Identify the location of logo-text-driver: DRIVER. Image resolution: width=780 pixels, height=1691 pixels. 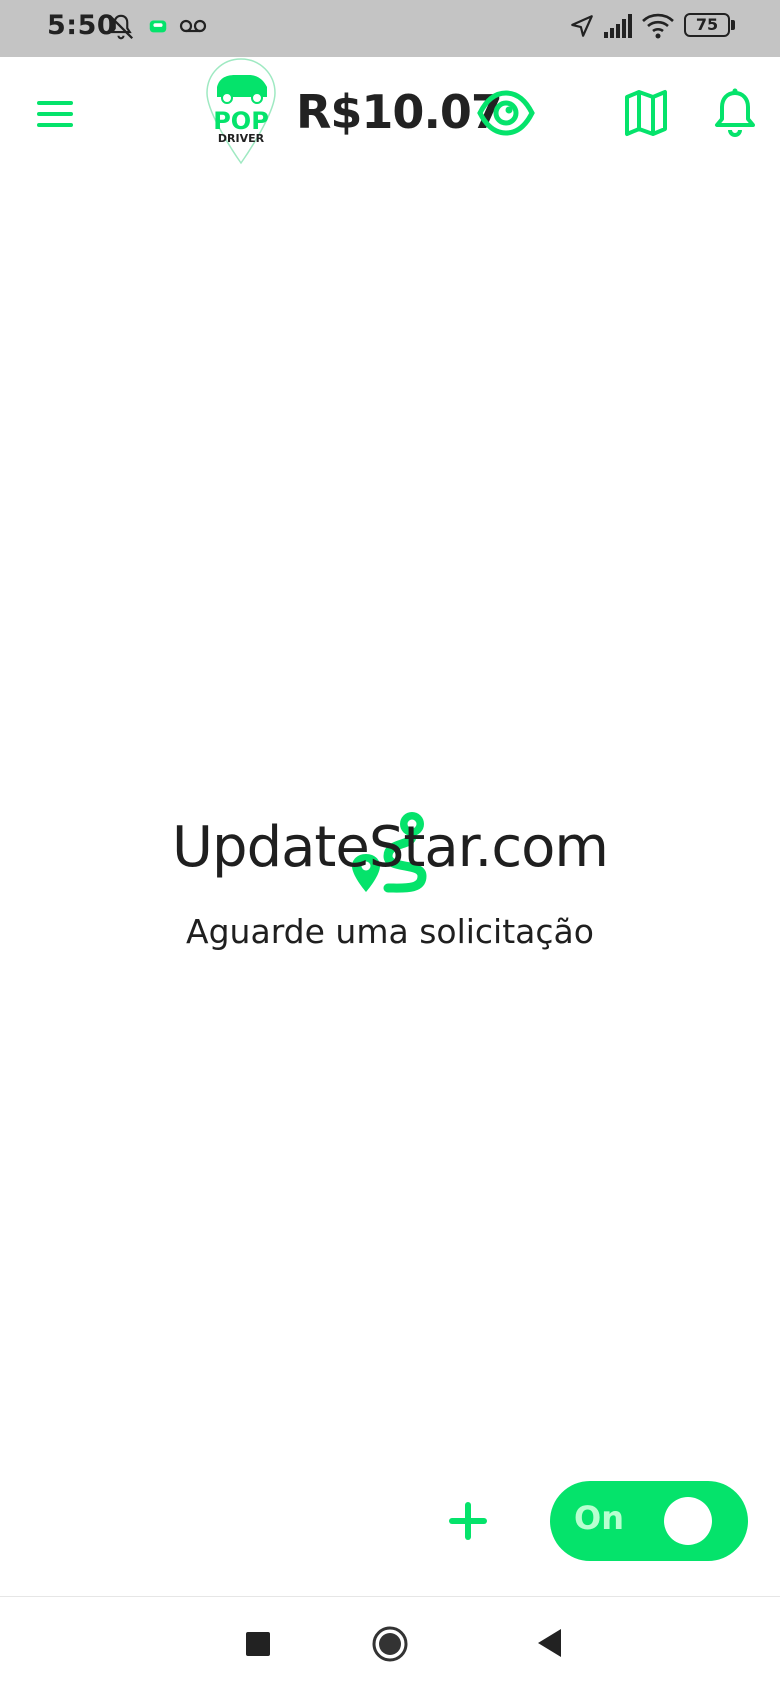
(241, 138).